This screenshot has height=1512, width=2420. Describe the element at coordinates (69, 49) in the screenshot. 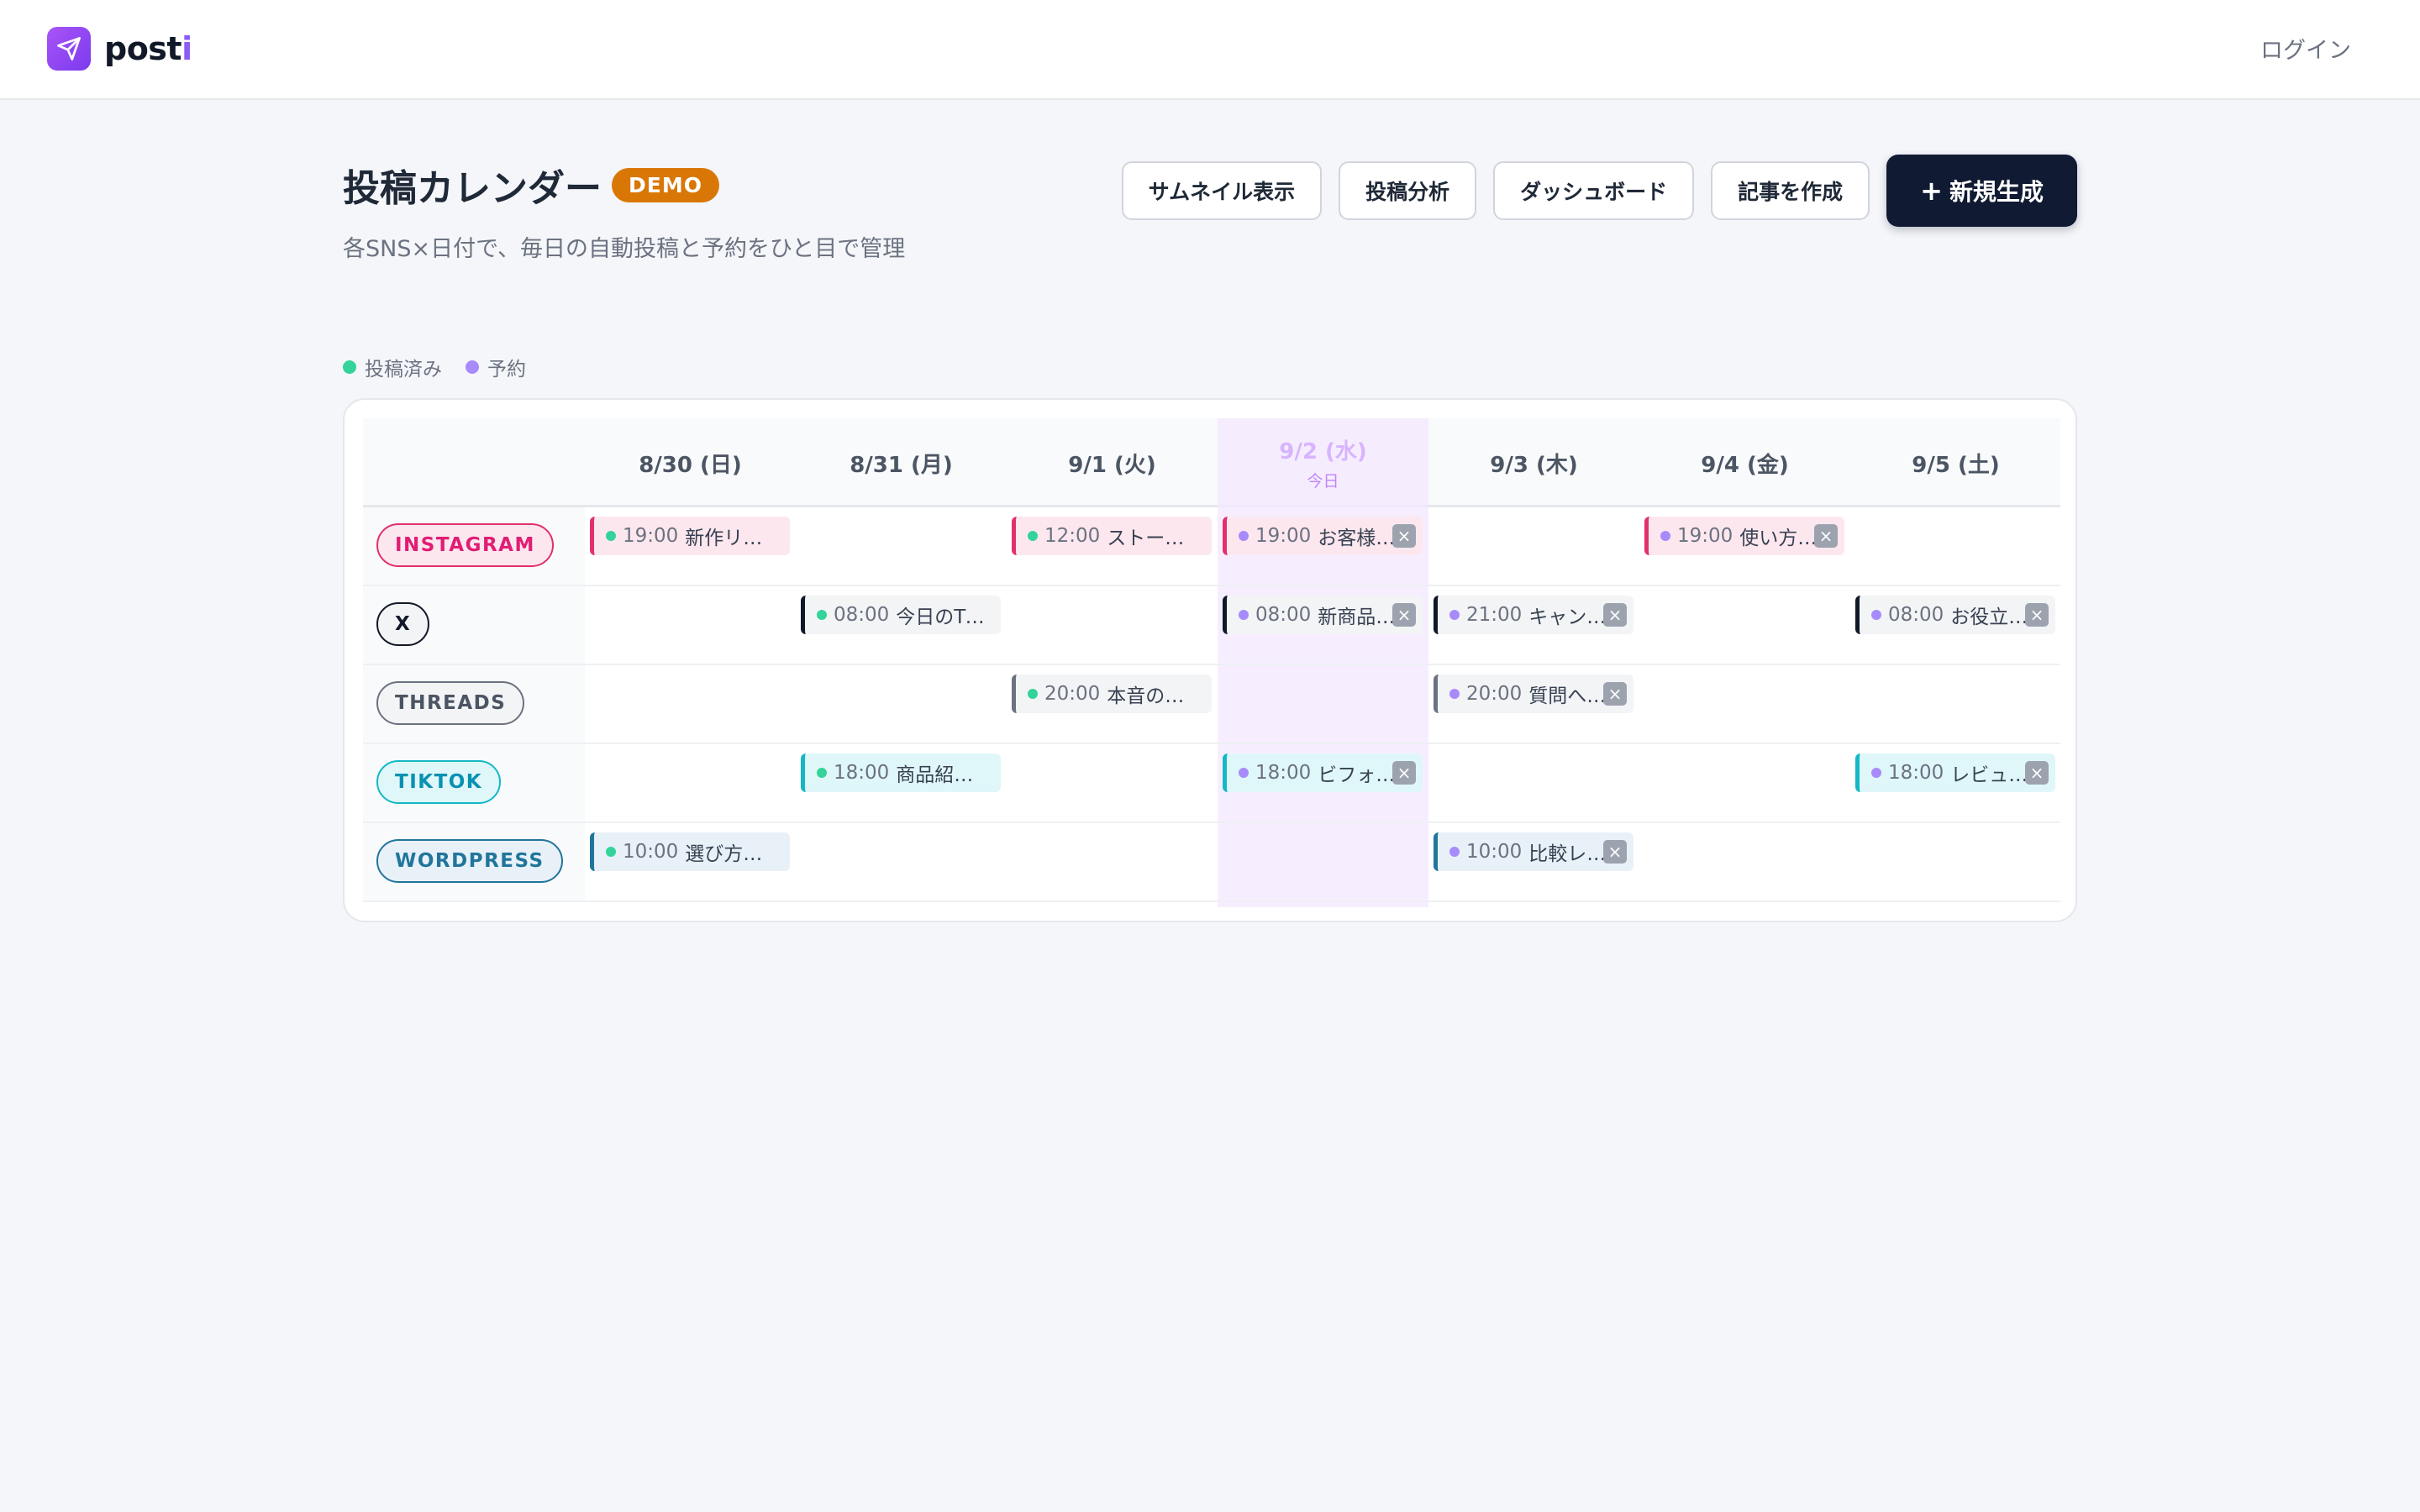

I see `paper-plane-icon` at that location.